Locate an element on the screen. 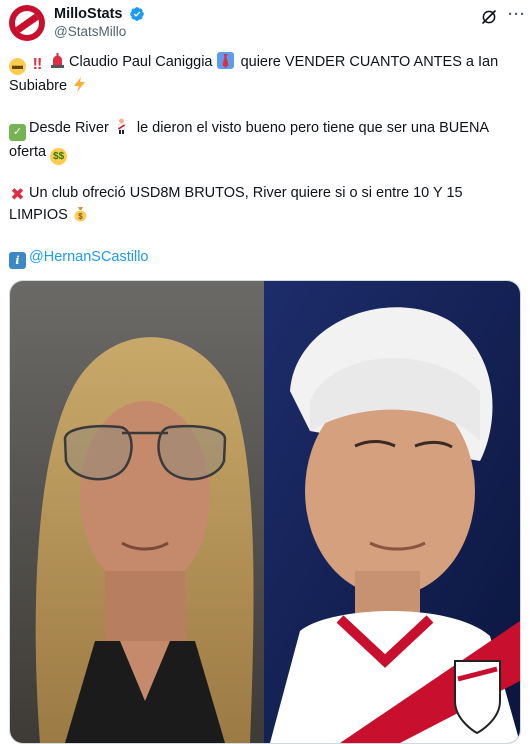  tweet-text-1a: Claudio Paul Caniggia is located at coordinates (141, 62).